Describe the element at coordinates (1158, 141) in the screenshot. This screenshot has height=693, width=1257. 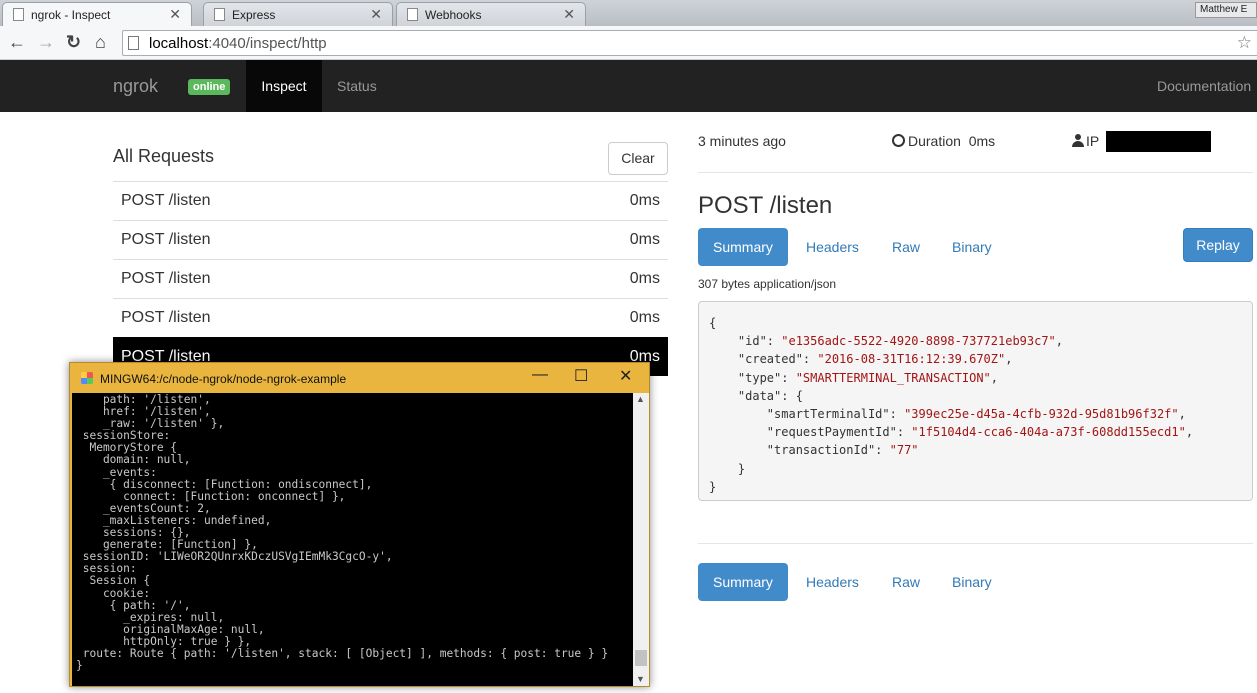
I see `ip-redacted` at that location.